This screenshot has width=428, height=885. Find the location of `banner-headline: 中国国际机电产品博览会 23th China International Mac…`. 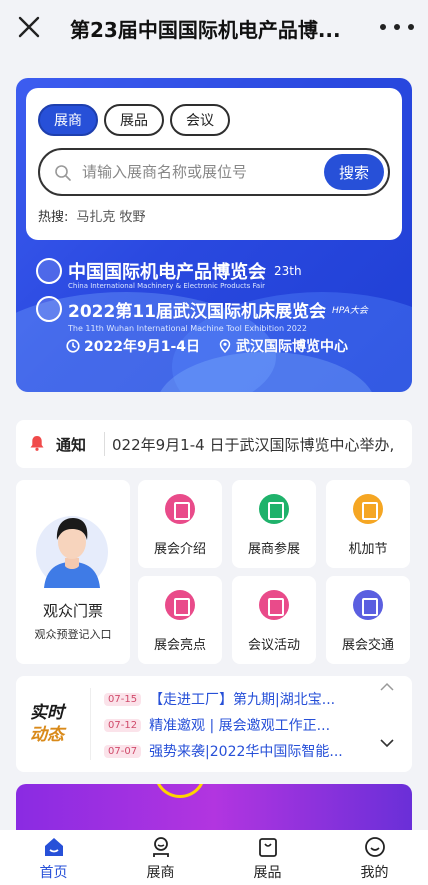

banner-headline: 中国国际机电产品博览会 23th China International Mac… is located at coordinates (221, 295).